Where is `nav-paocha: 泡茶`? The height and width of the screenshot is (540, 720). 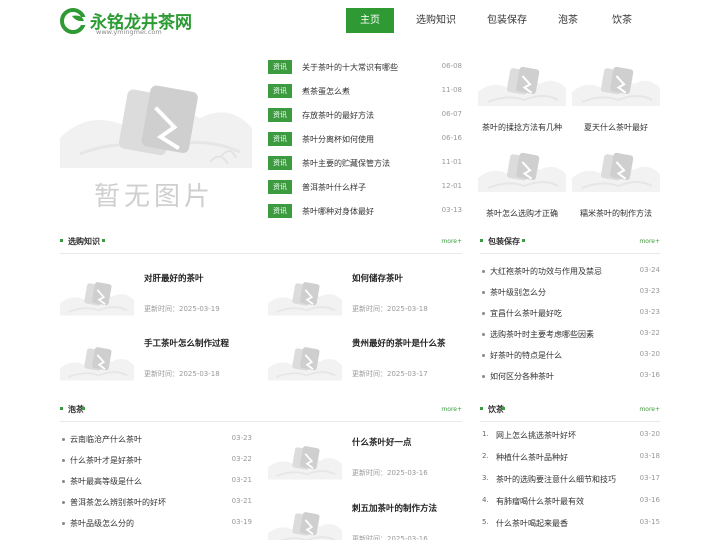 nav-paocha: 泡茶 is located at coordinates (568, 20).